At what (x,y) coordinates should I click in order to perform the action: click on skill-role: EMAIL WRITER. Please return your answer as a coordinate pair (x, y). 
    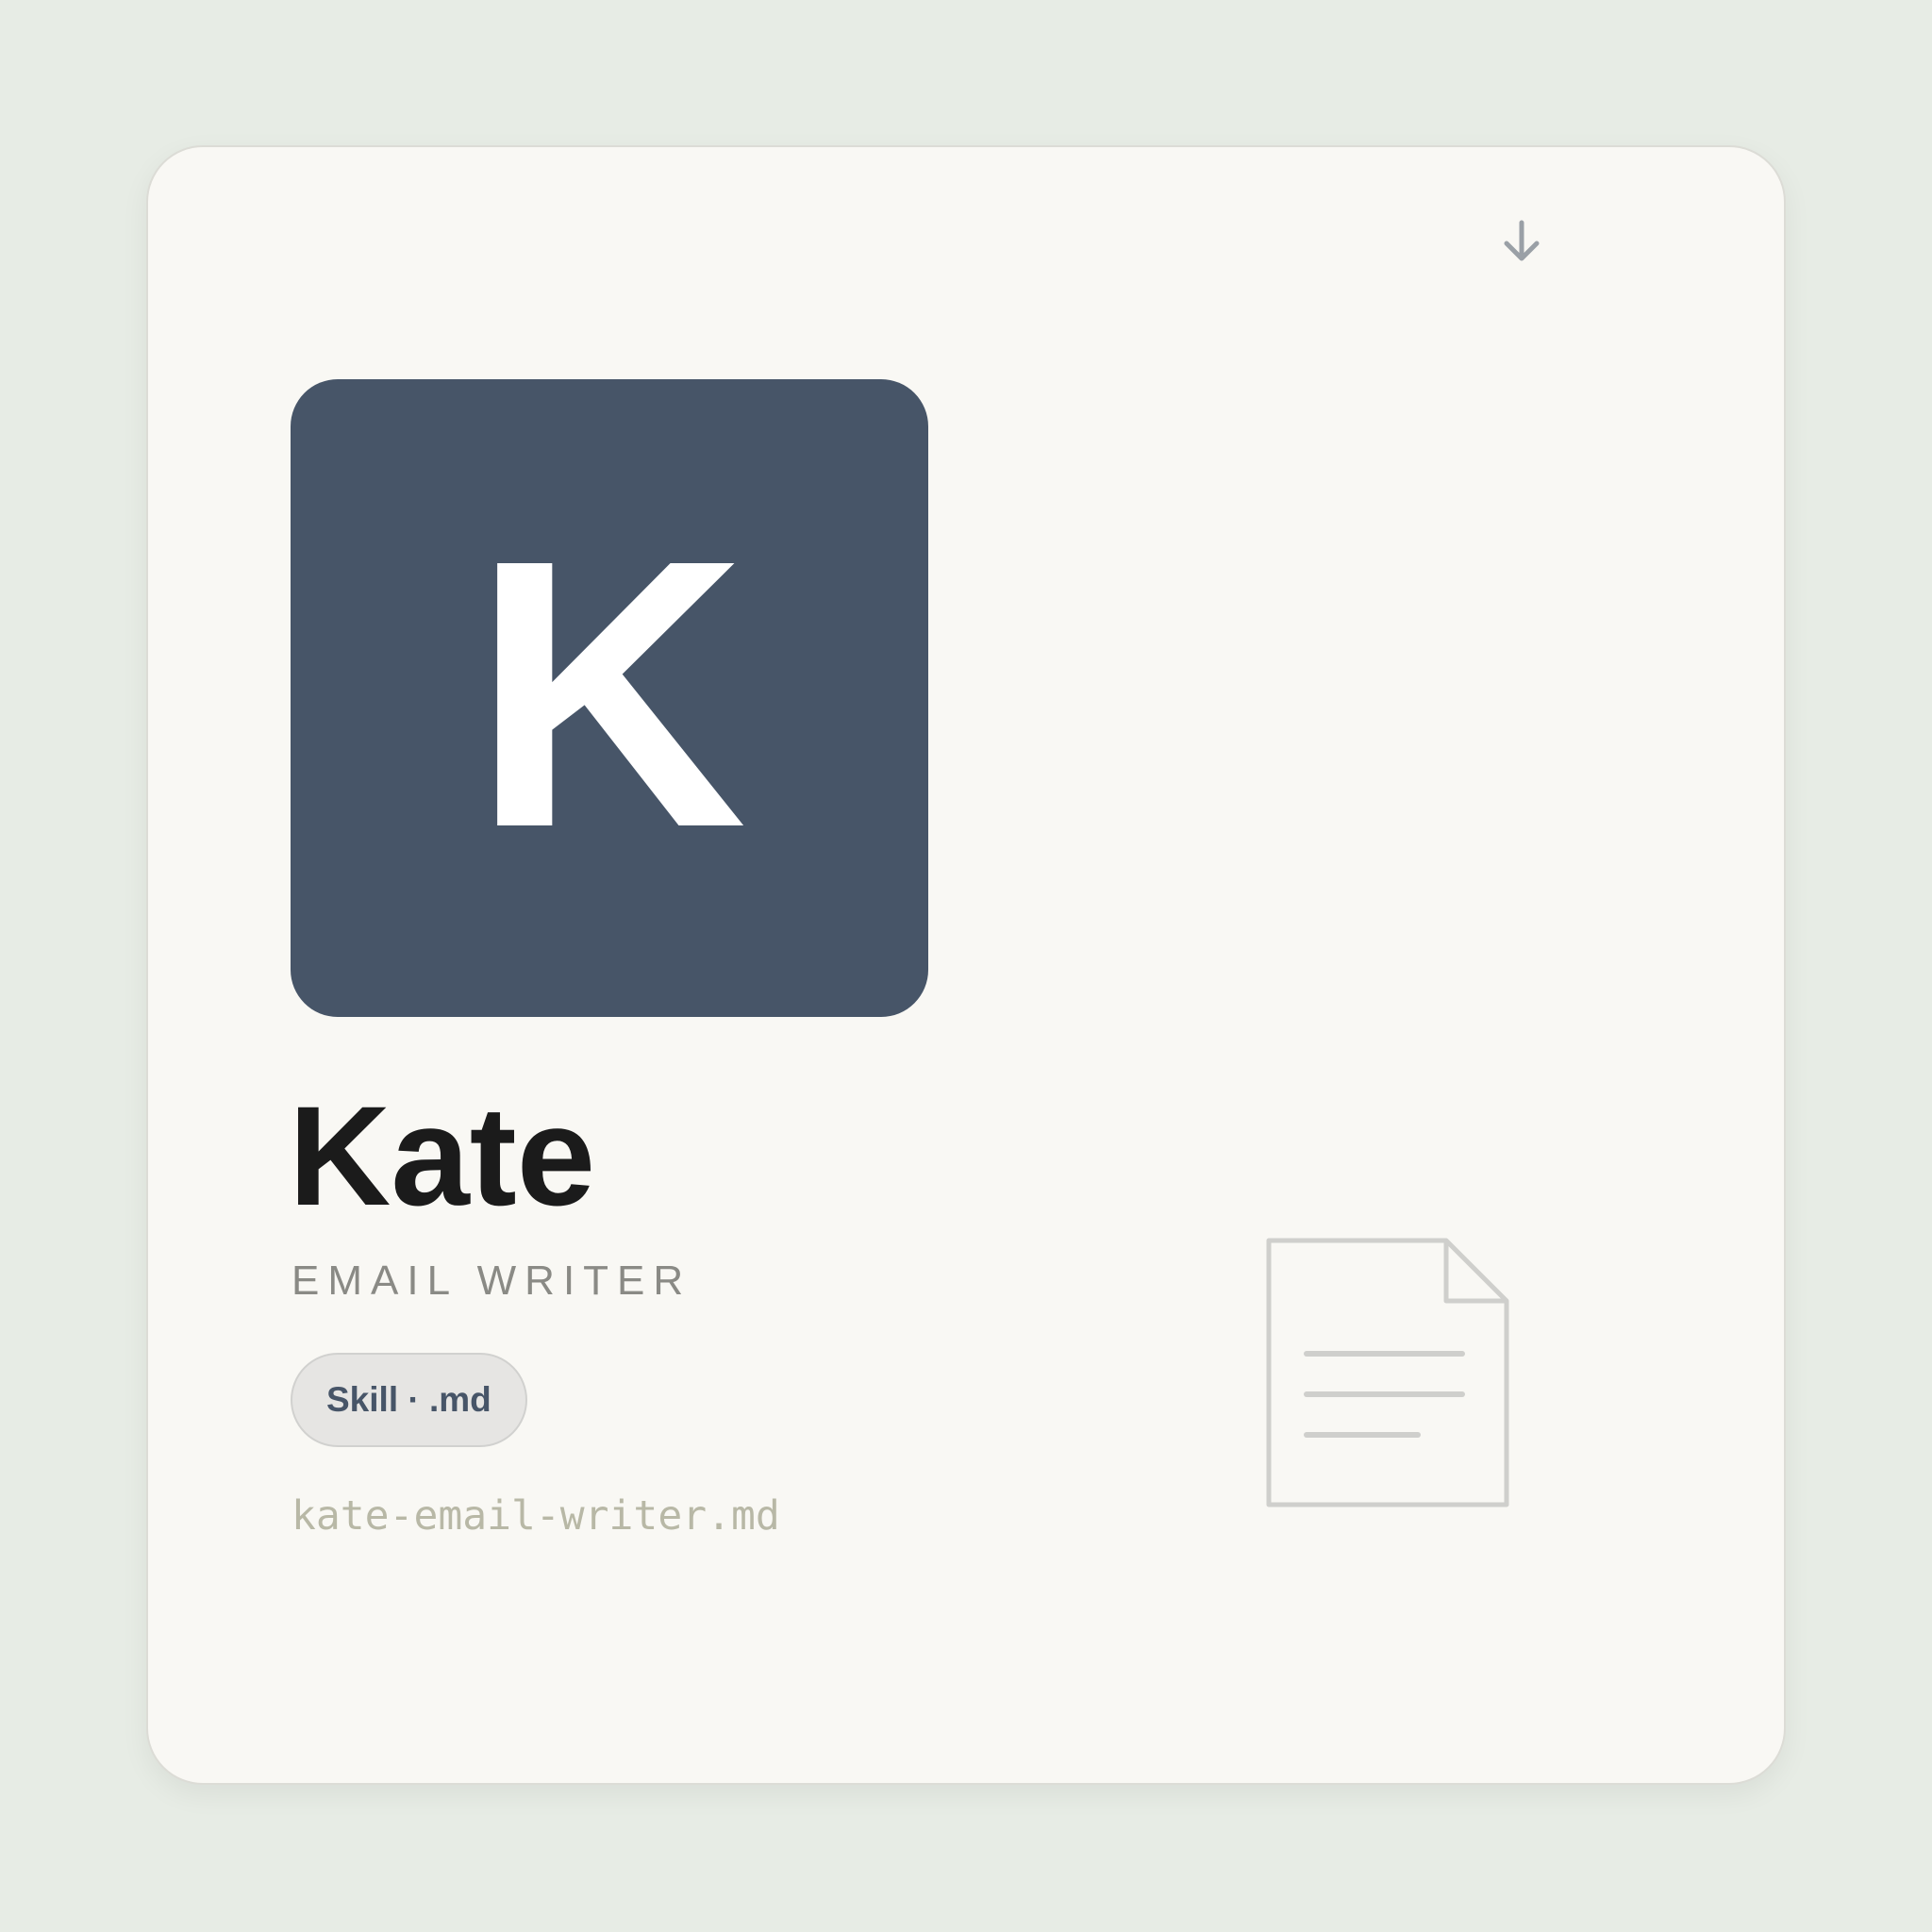
    Looking at the image, I should click on (491, 1280).